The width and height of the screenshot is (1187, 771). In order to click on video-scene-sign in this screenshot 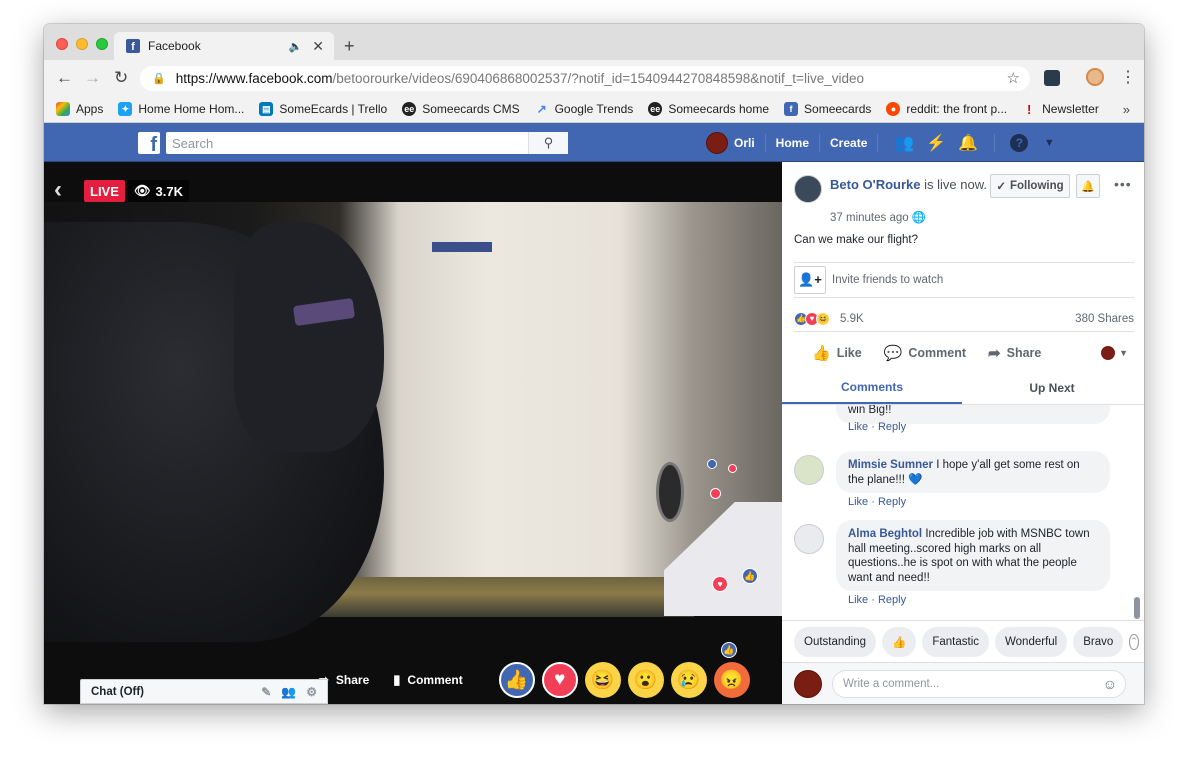, I will do `click(462, 247)`.